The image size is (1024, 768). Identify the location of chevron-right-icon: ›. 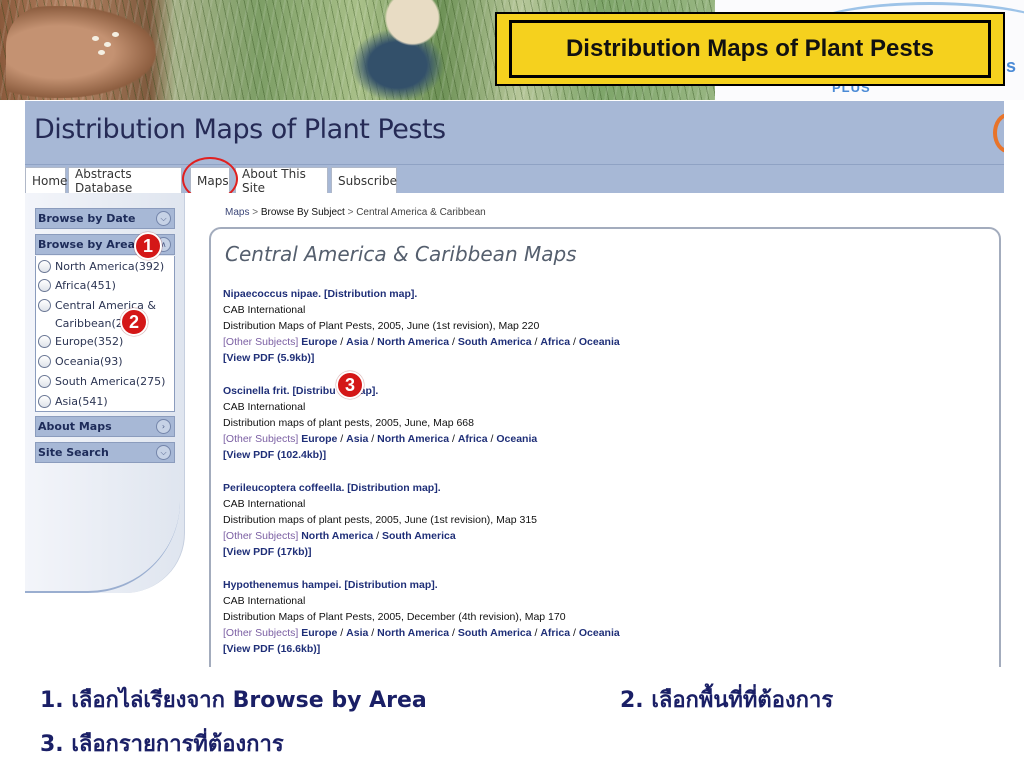
(163, 426).